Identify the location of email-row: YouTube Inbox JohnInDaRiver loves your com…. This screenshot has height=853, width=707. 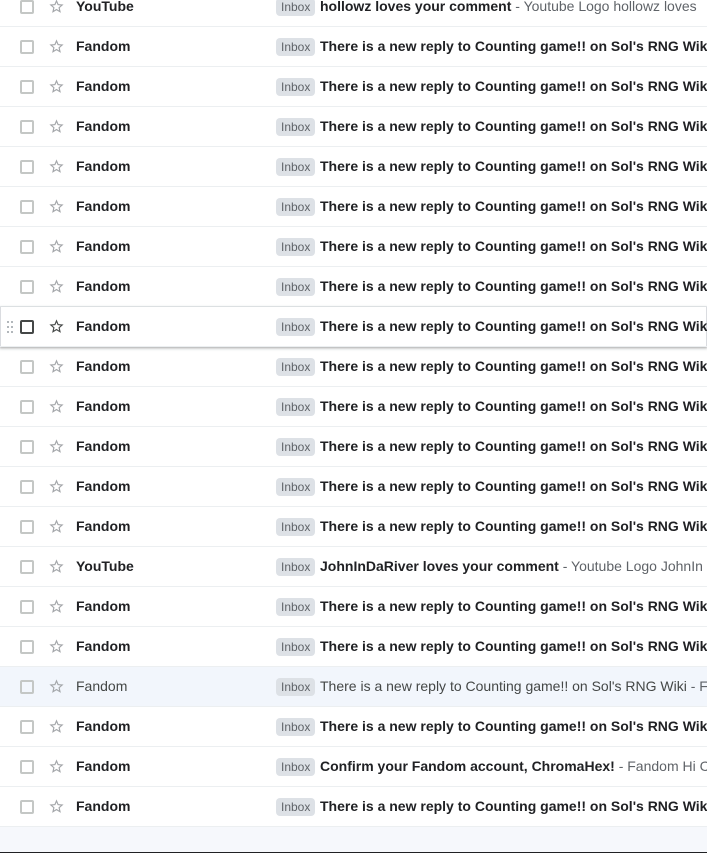
(353, 567).